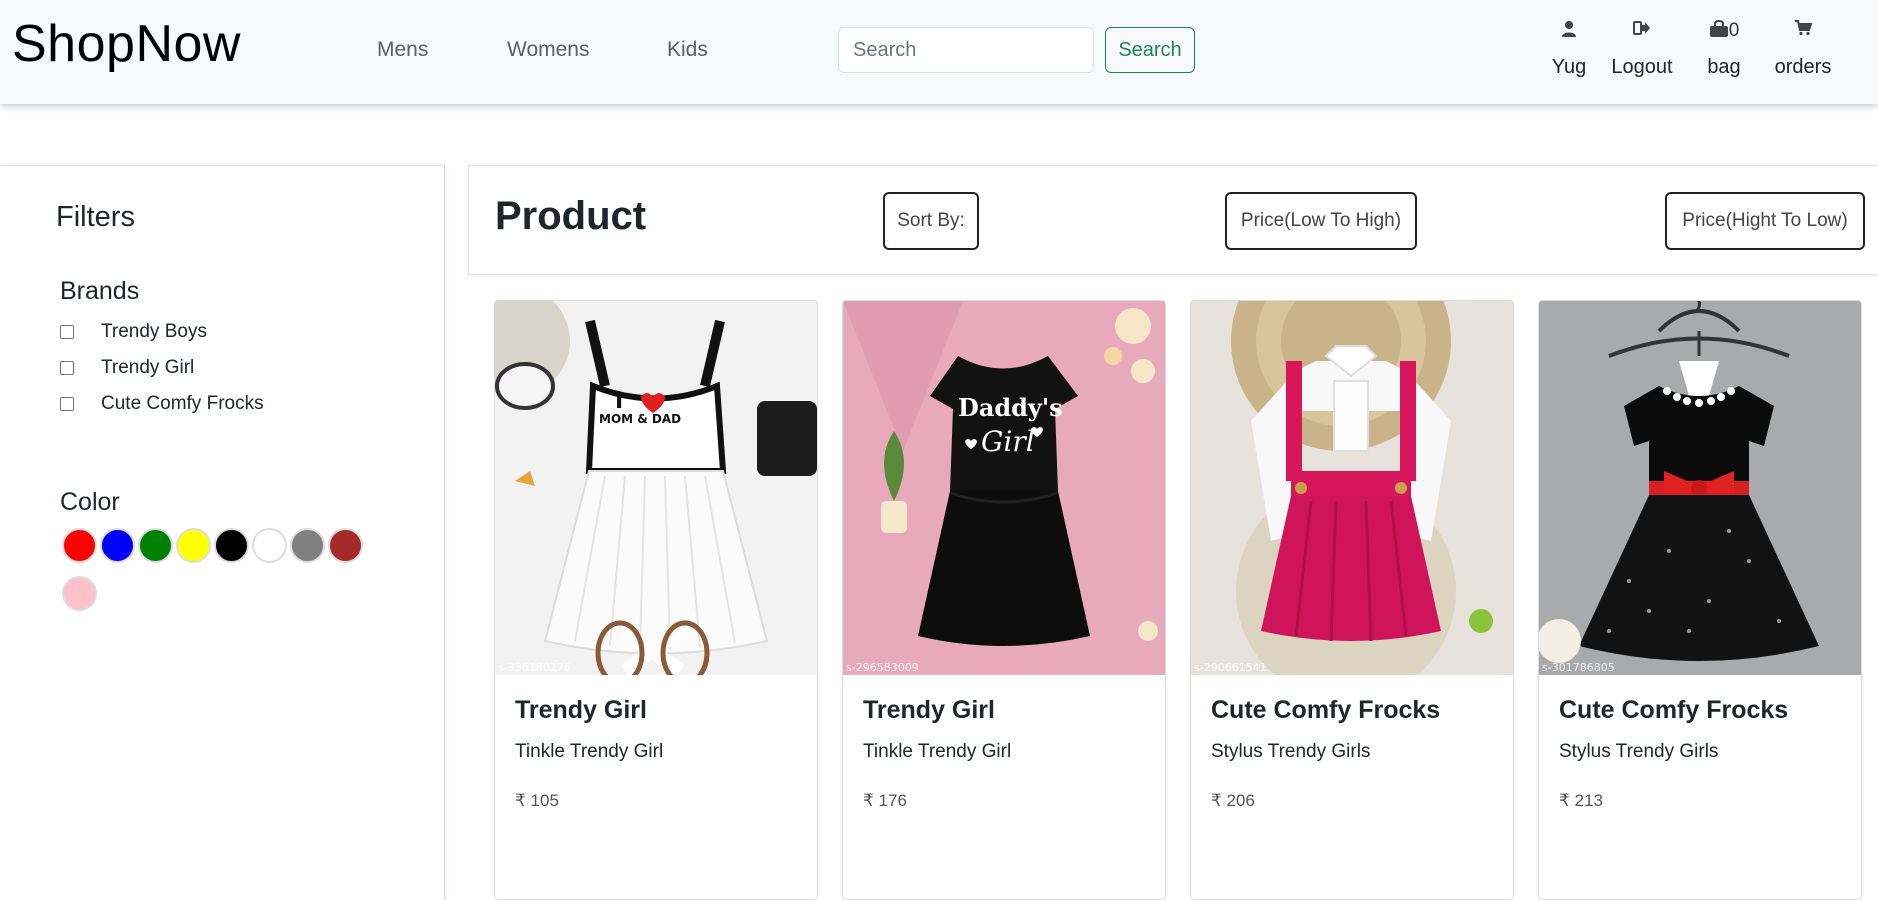  I want to click on sort-high-to-low-button: Price(Hight To Low), so click(1765, 221).